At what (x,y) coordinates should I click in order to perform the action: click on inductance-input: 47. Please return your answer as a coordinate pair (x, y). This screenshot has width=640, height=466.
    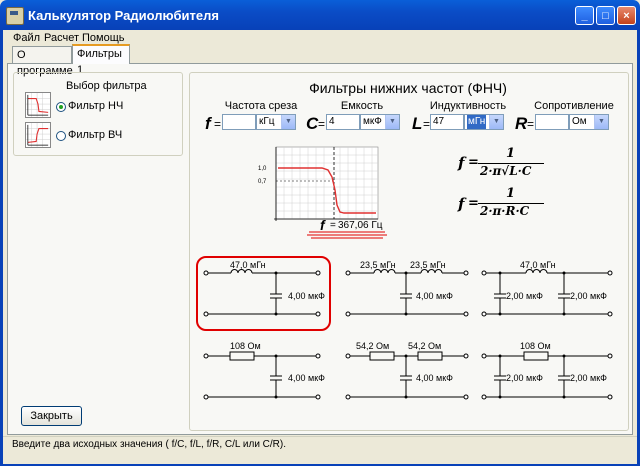
    Looking at the image, I should click on (447, 122).